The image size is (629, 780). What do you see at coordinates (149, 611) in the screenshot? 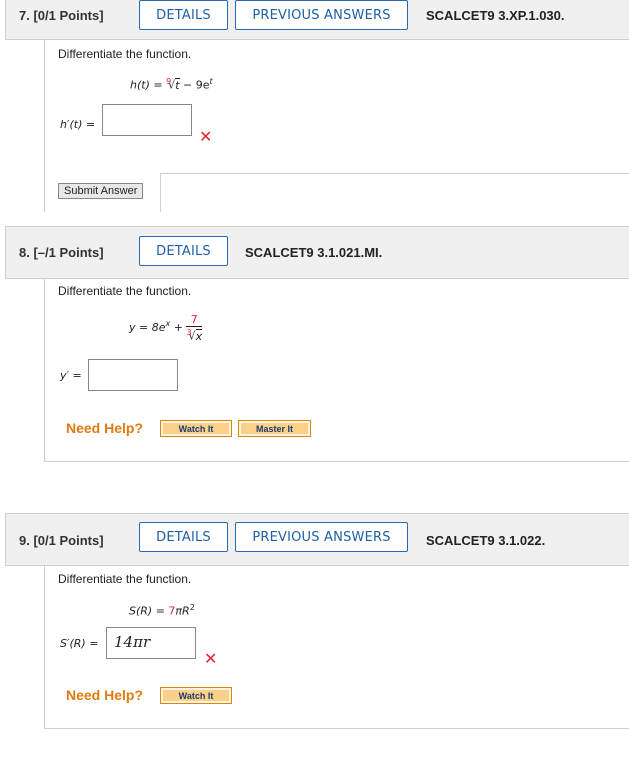
I see `eq-text: S(R) =` at bounding box center [149, 611].